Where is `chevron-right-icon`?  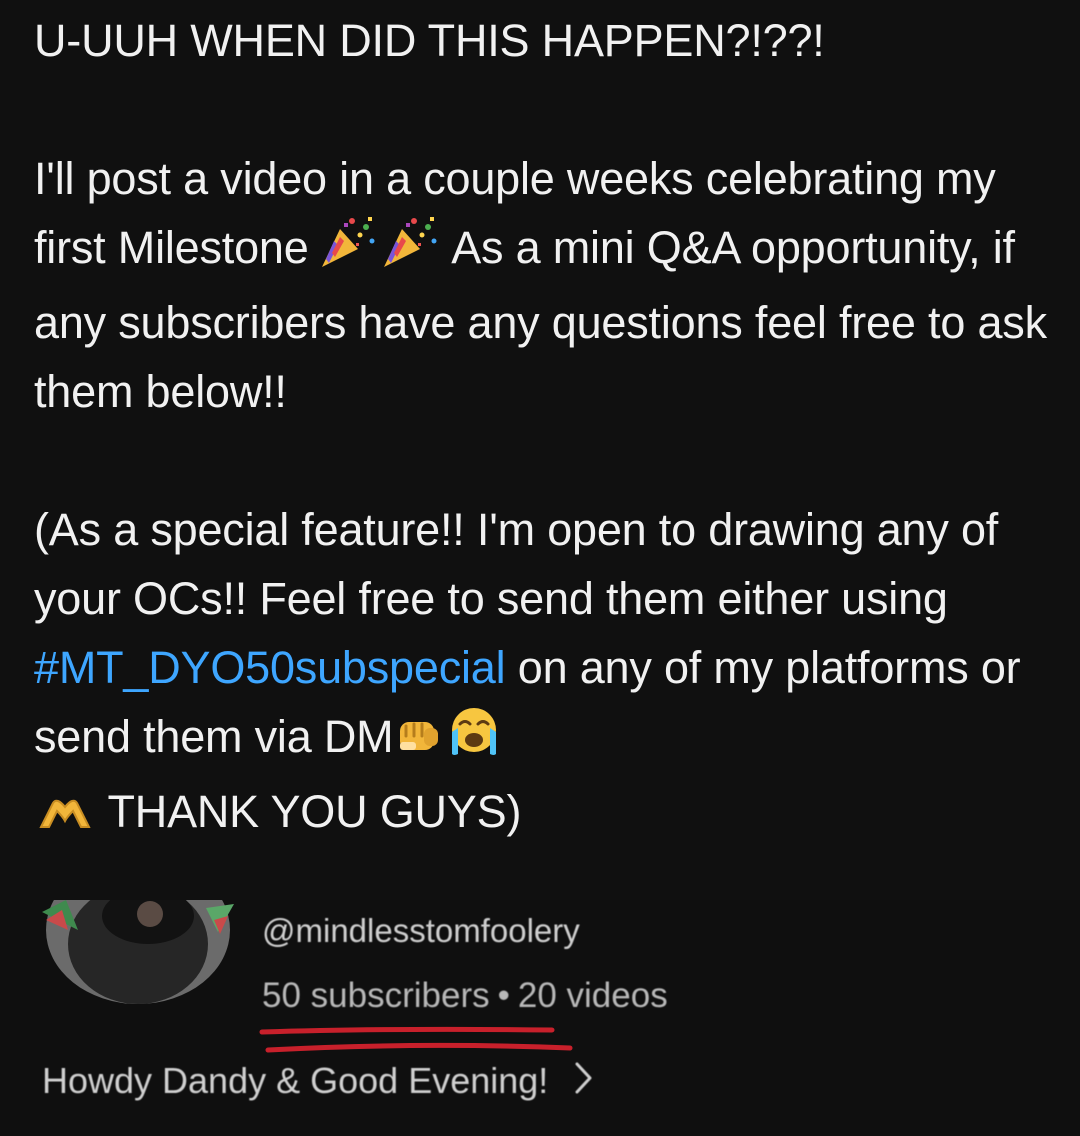
chevron-right-icon is located at coordinates (584, 1082).